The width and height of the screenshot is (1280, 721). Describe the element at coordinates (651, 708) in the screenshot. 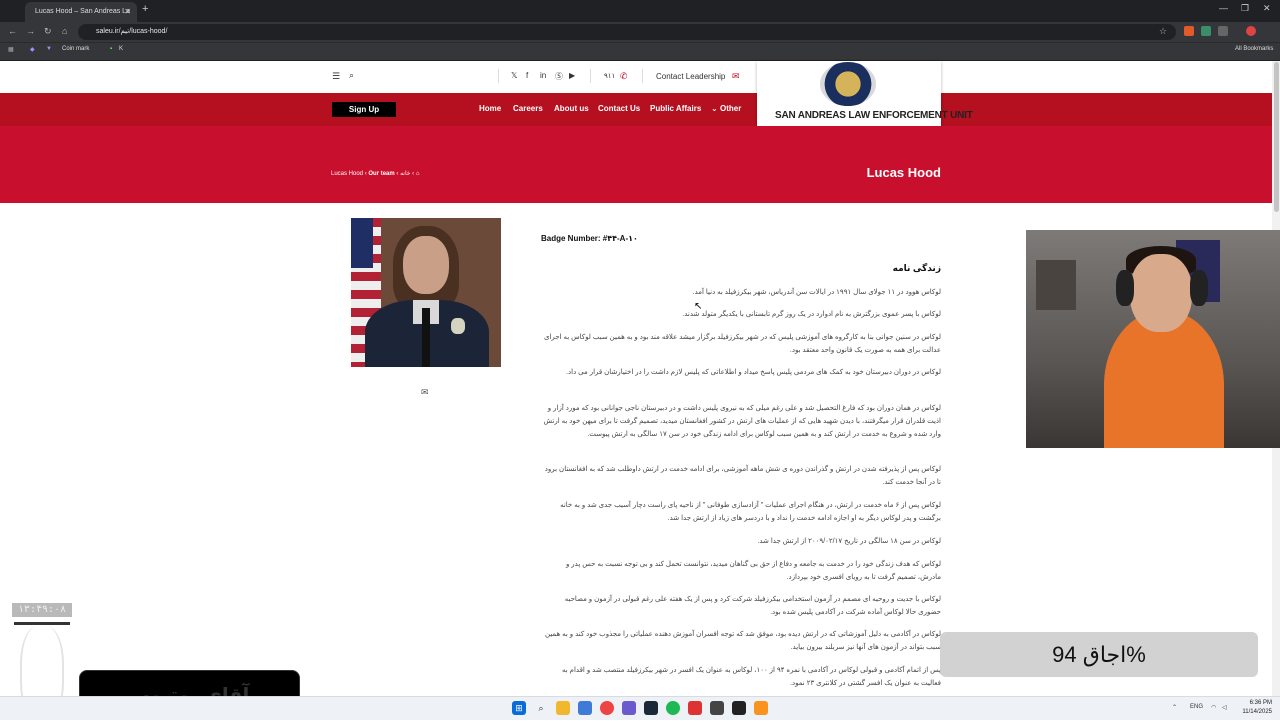

I see `steam-icon` at that location.